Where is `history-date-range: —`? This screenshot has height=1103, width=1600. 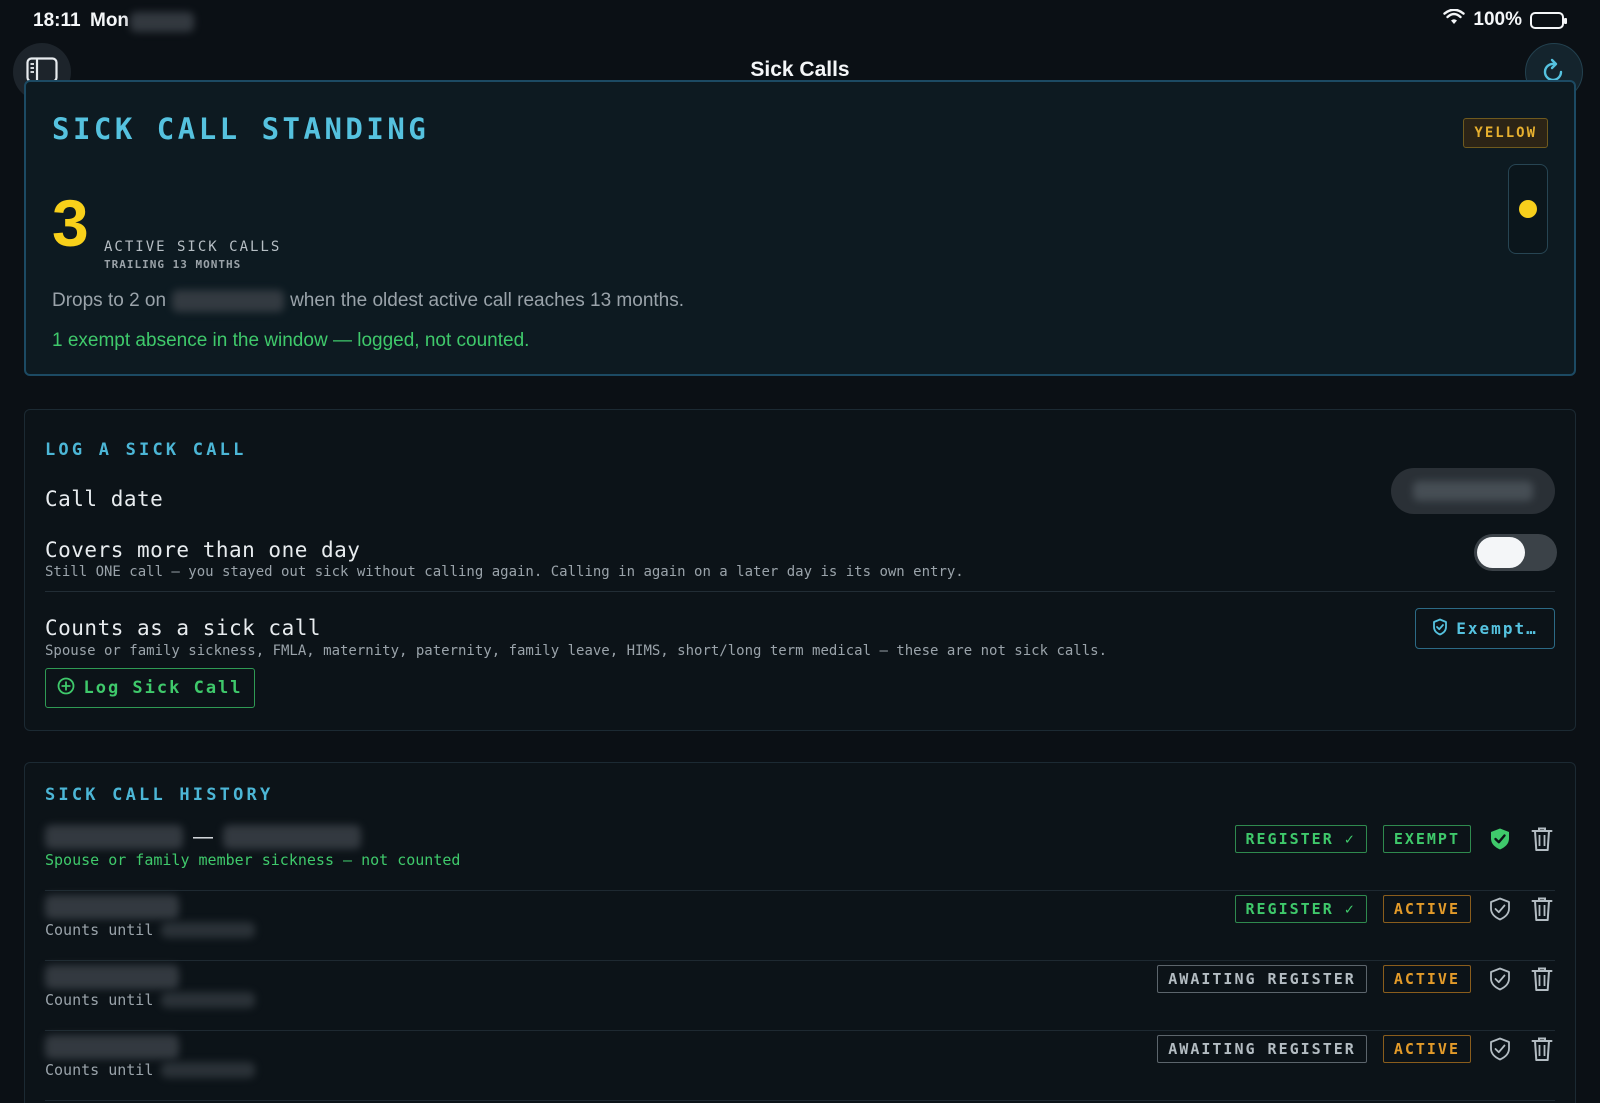 history-date-range: — is located at coordinates (203, 837).